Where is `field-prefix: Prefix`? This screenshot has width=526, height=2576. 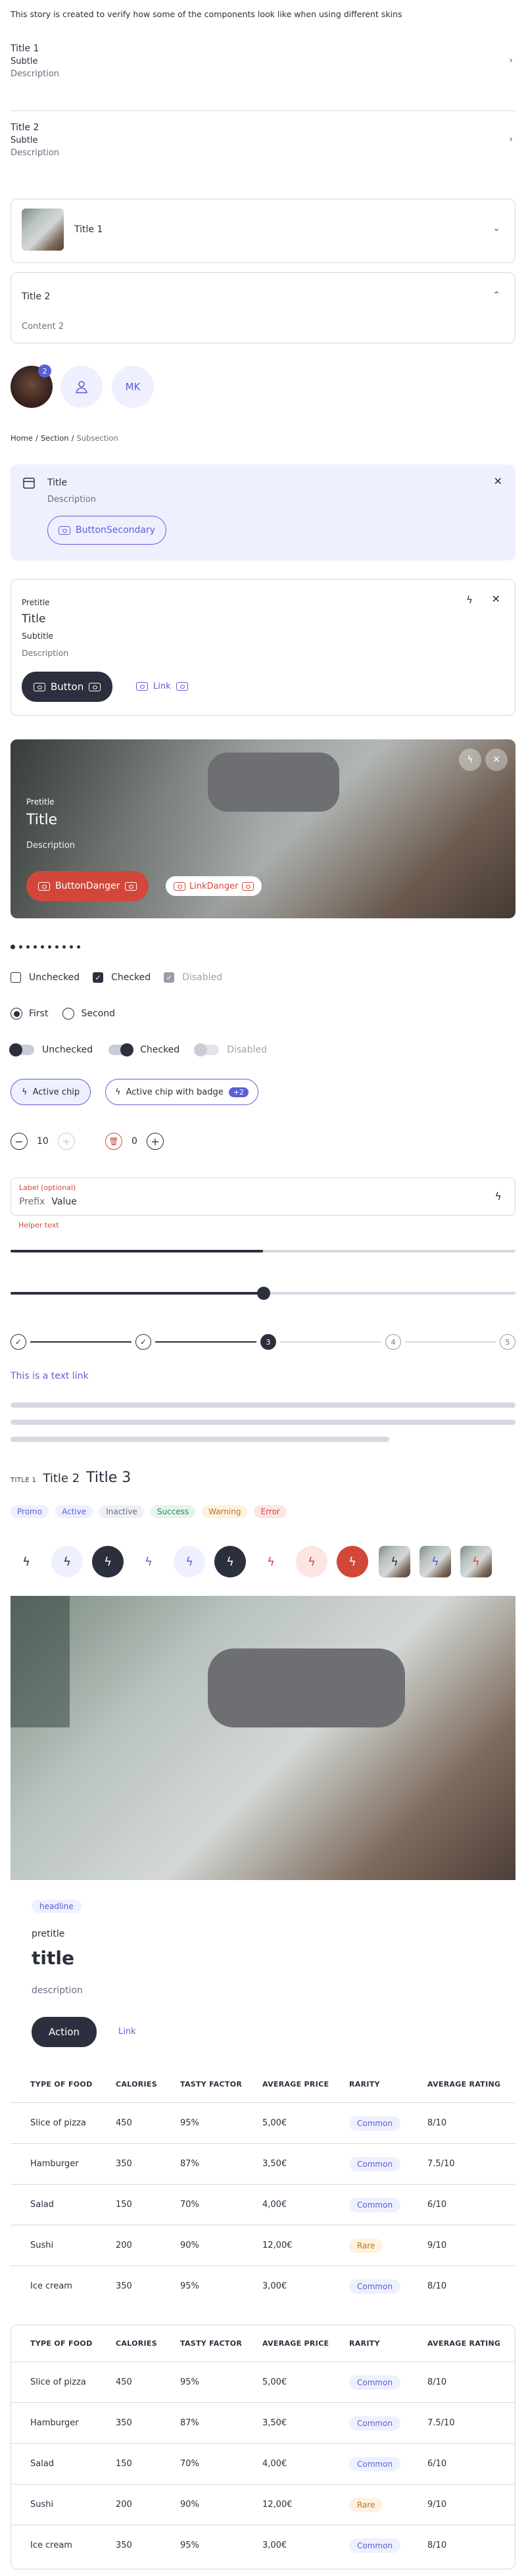
field-prefix: Prefix is located at coordinates (32, 1202).